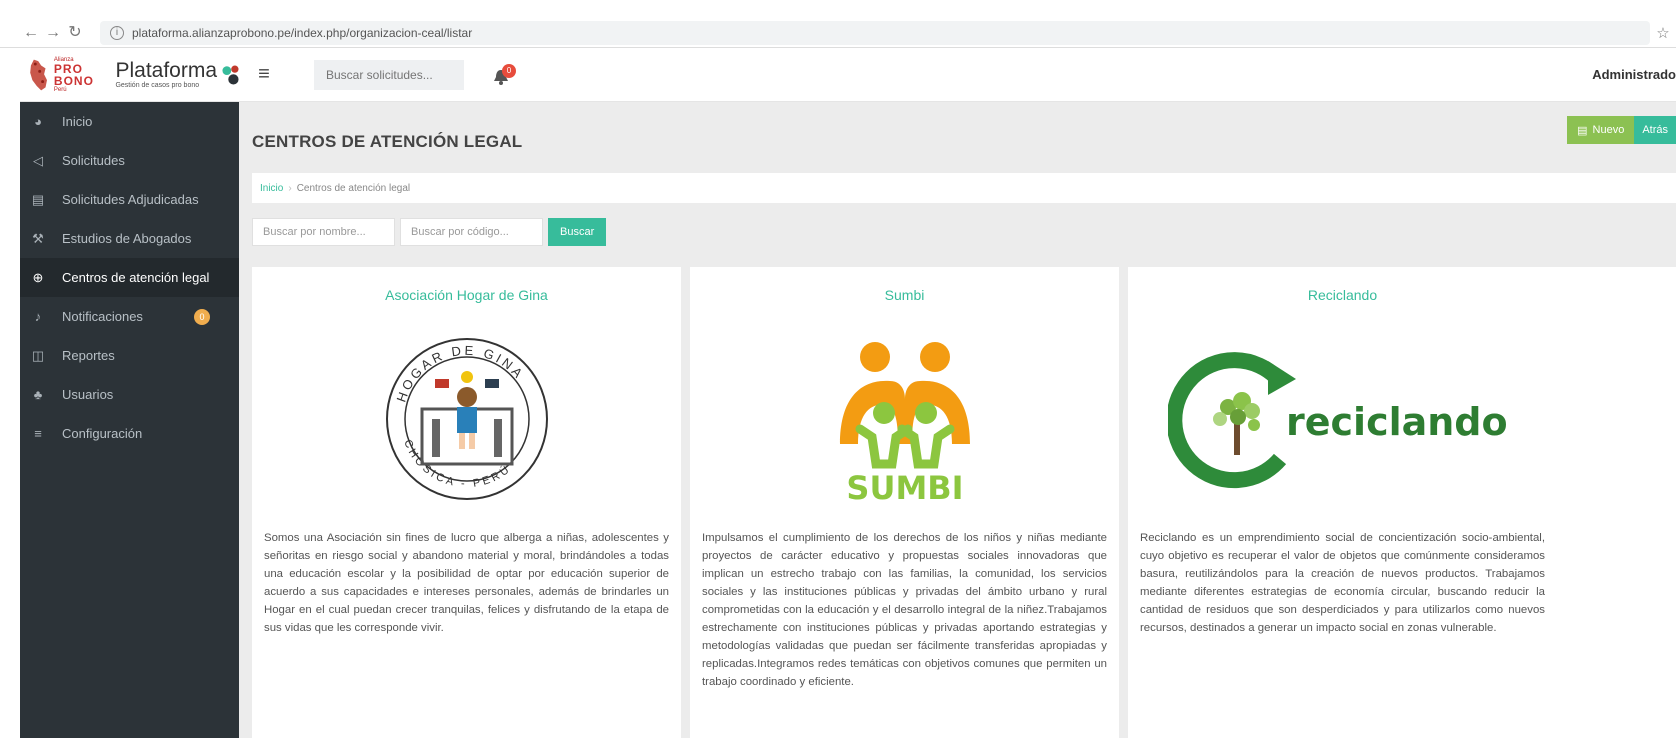 The image size is (1676, 738). Describe the element at coordinates (1608, 130) in the screenshot. I see `new-button-label: Nuevo` at that location.